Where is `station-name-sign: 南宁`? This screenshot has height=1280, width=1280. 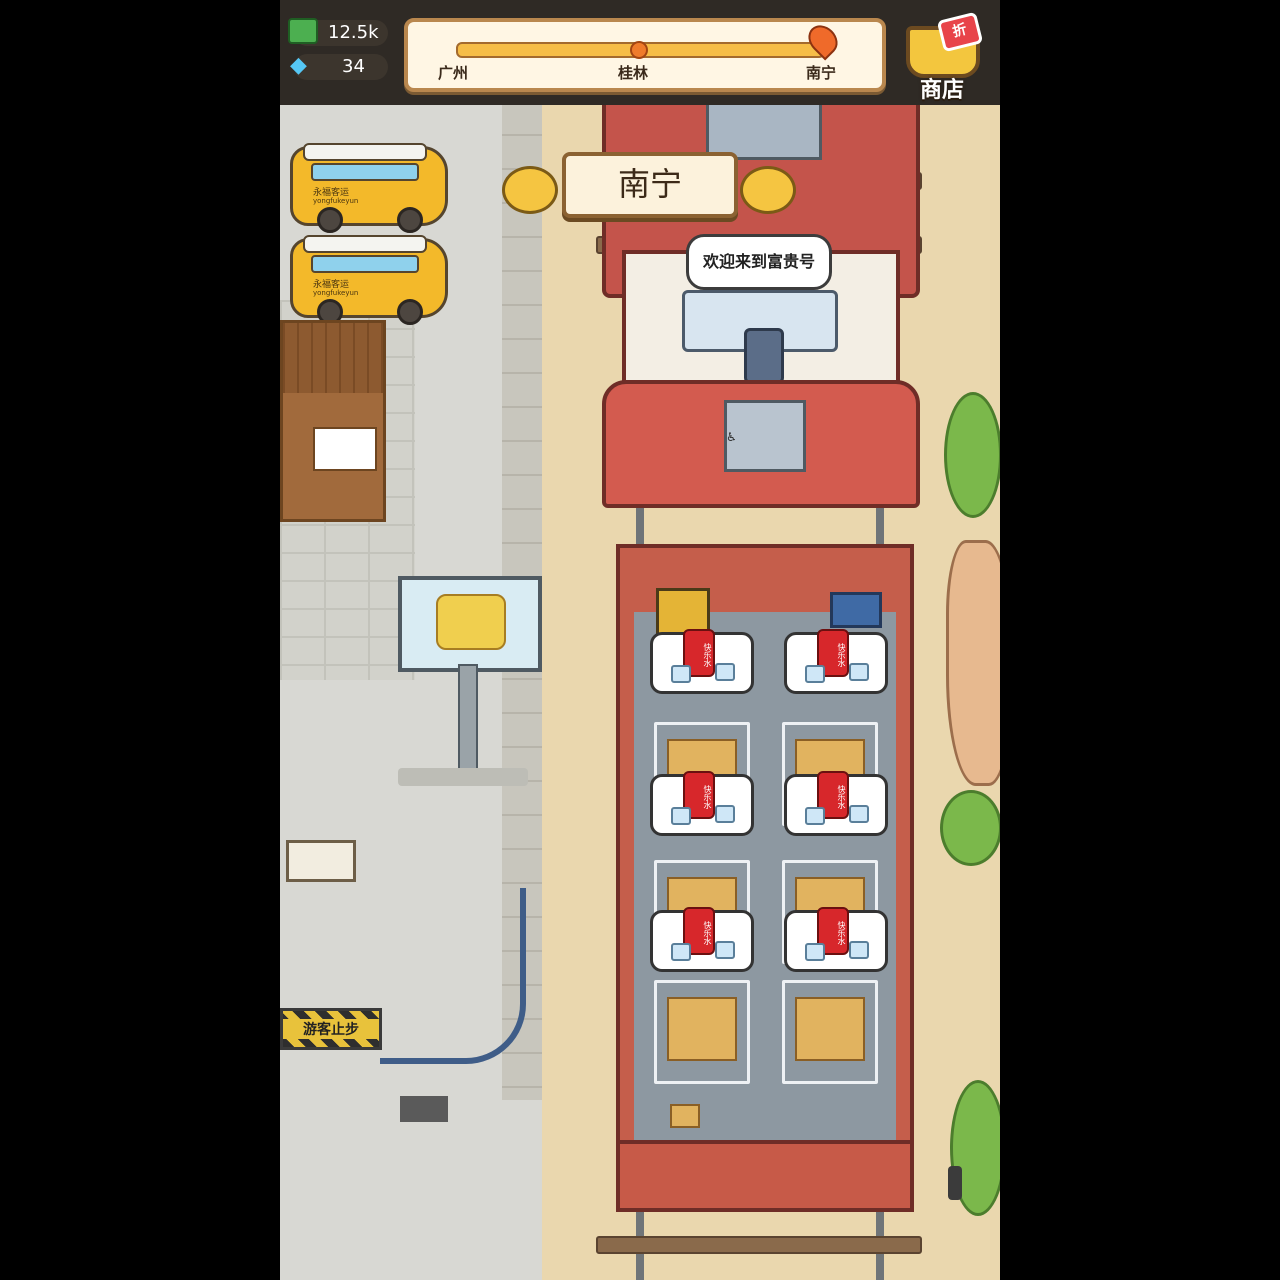 station-name-sign: 南宁 is located at coordinates (650, 185).